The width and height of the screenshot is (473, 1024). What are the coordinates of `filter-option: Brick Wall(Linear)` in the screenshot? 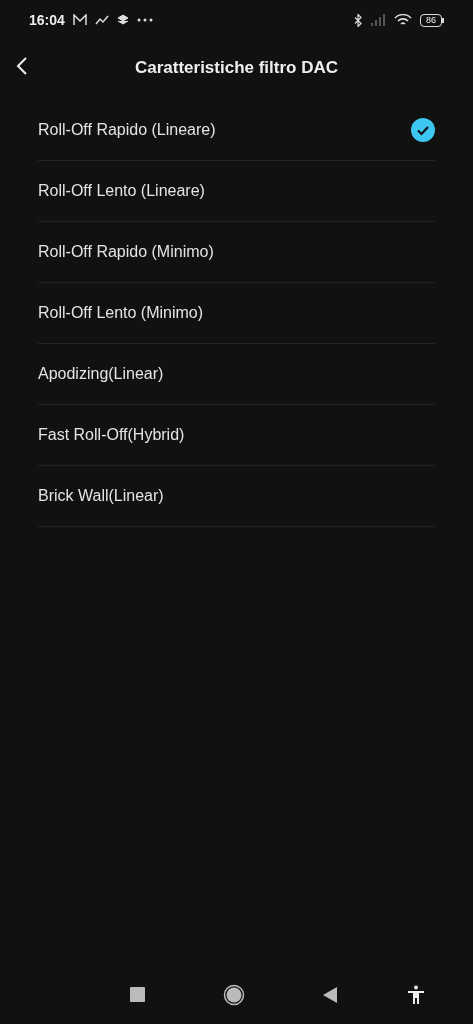 It's located at (236, 496).